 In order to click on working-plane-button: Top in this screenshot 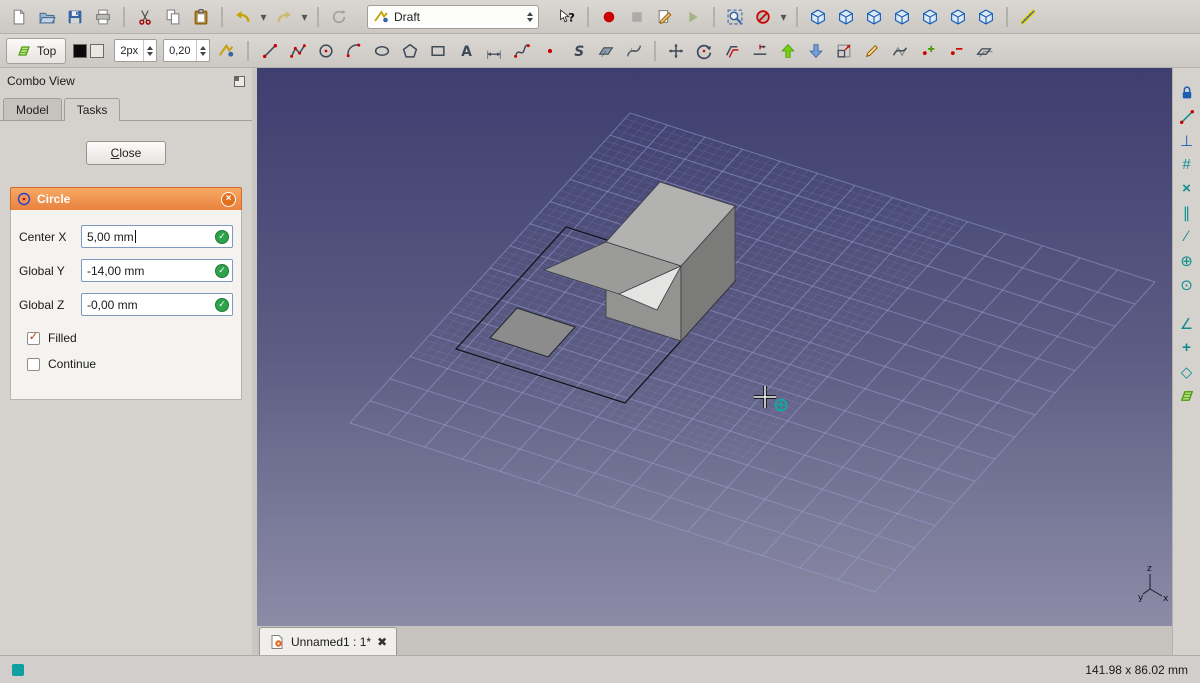, I will do `click(36, 50)`.